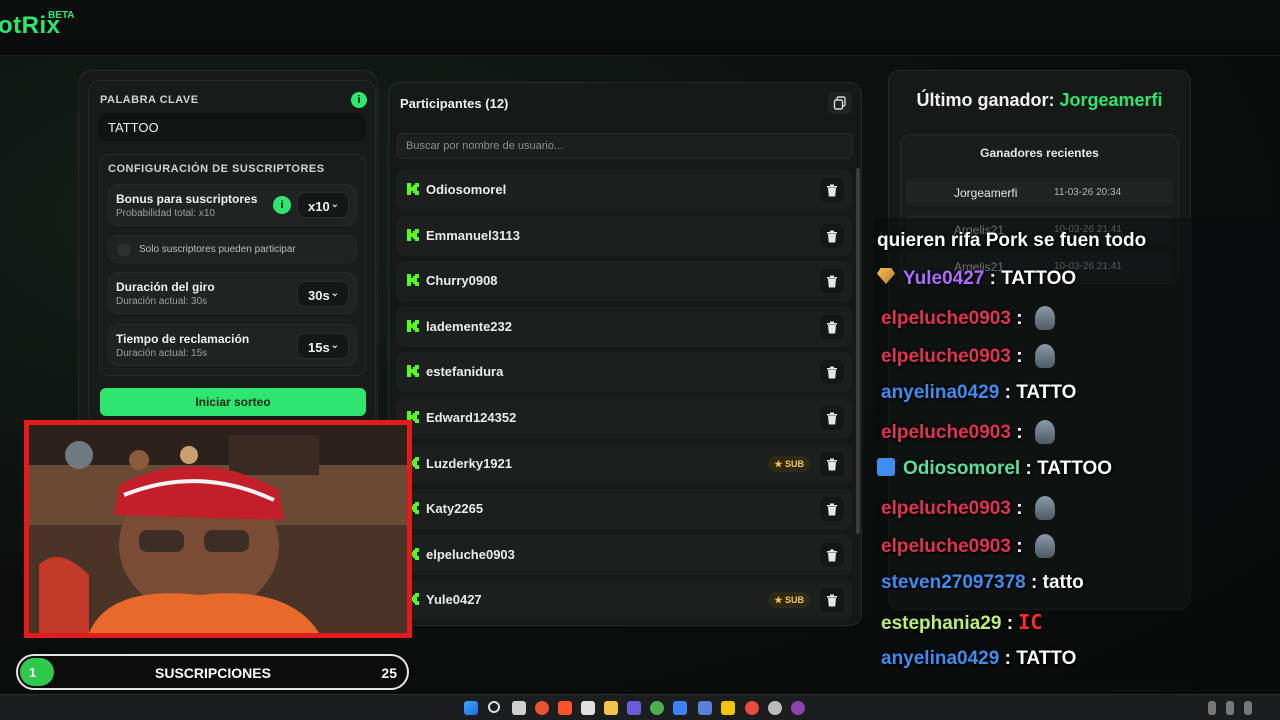  What do you see at coordinates (624, 554) in the screenshot?
I see `participant-row: elpeluche0903` at bounding box center [624, 554].